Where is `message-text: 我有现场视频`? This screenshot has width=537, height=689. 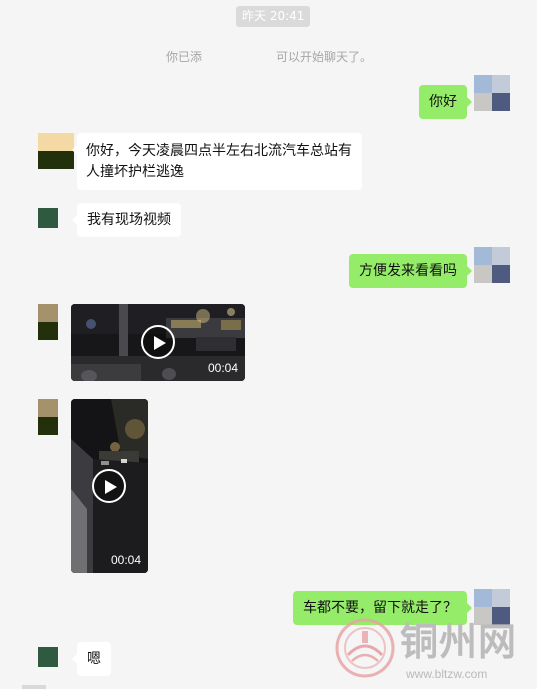
message-text: 我有现场视频 is located at coordinates (129, 220).